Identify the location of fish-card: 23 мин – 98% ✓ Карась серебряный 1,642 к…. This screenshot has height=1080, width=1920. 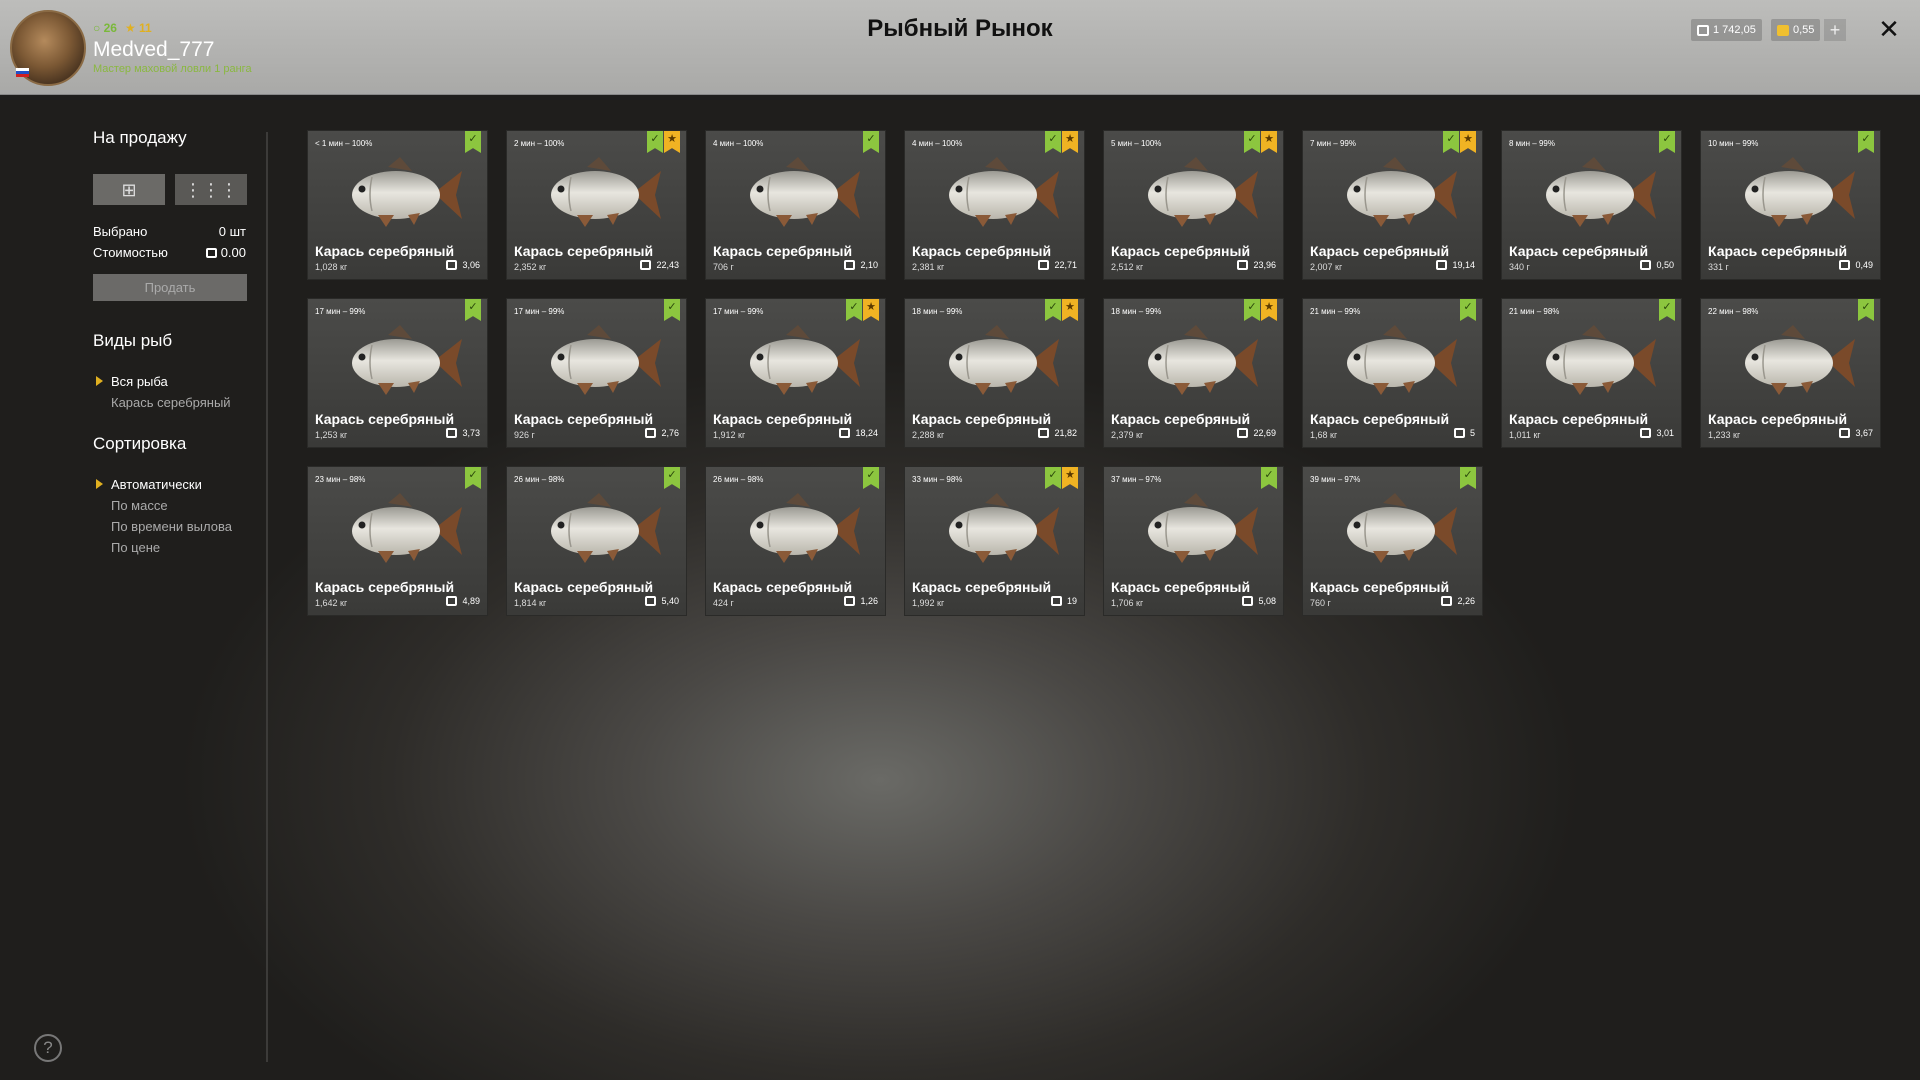
(397, 541).